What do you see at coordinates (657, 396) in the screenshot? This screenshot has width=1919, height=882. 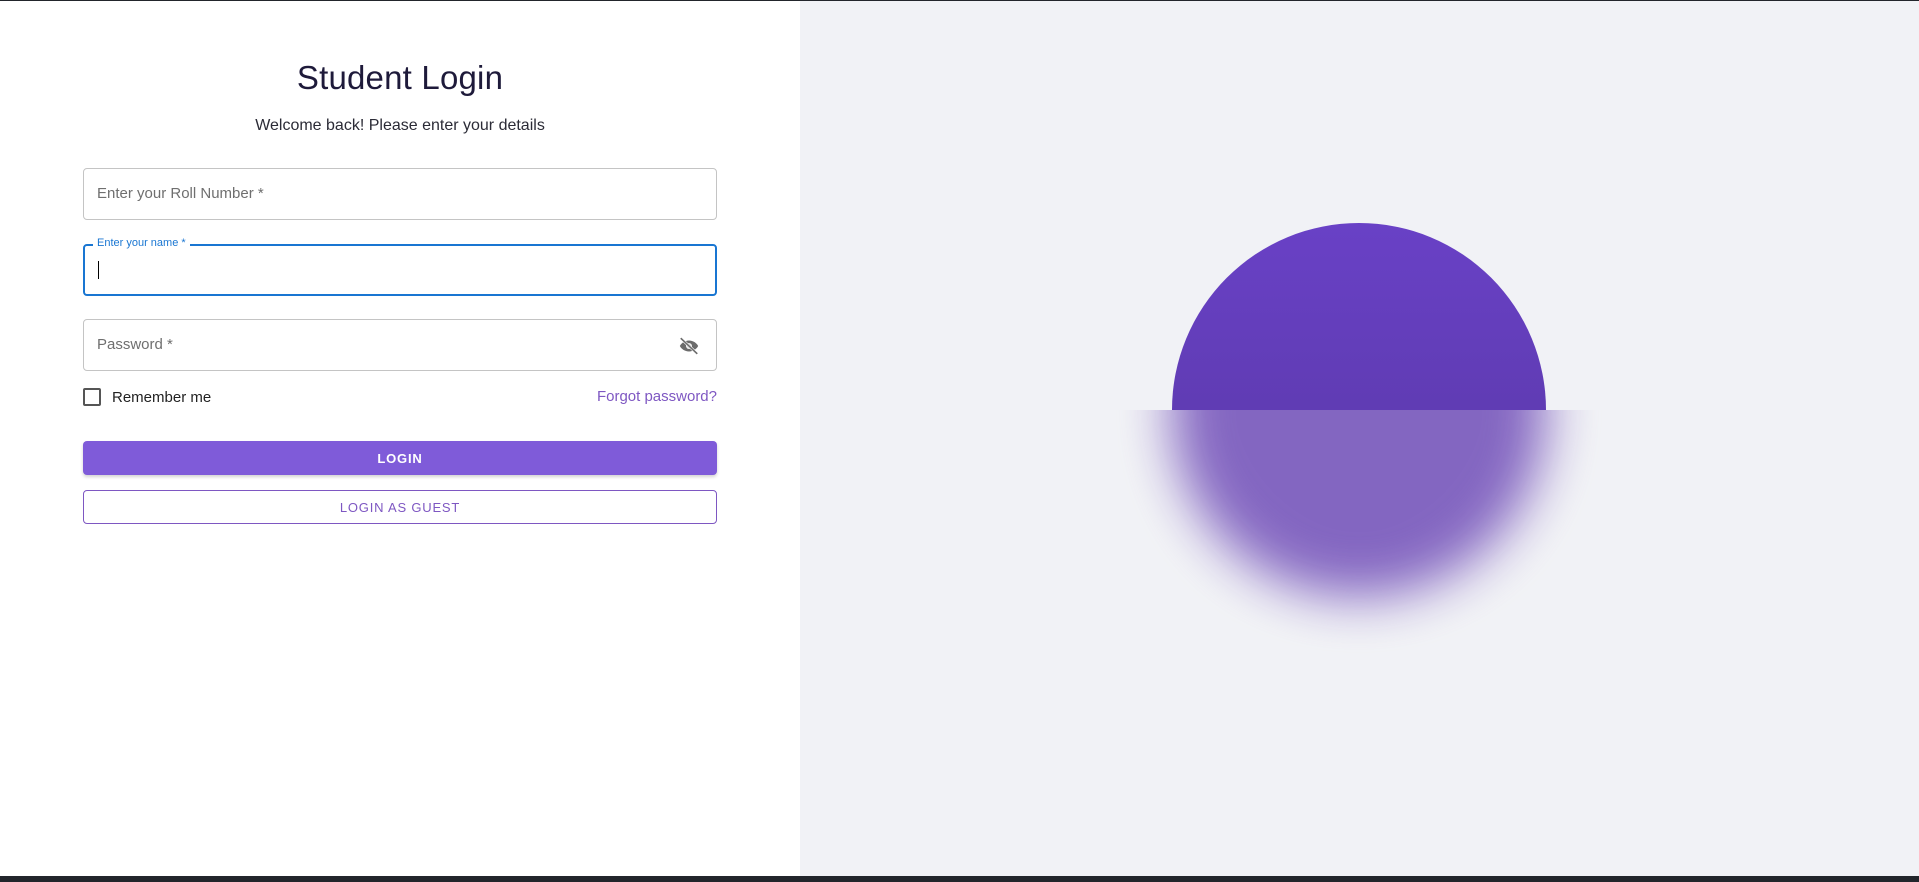 I see `forgot-password-link: Forgot password?` at bounding box center [657, 396].